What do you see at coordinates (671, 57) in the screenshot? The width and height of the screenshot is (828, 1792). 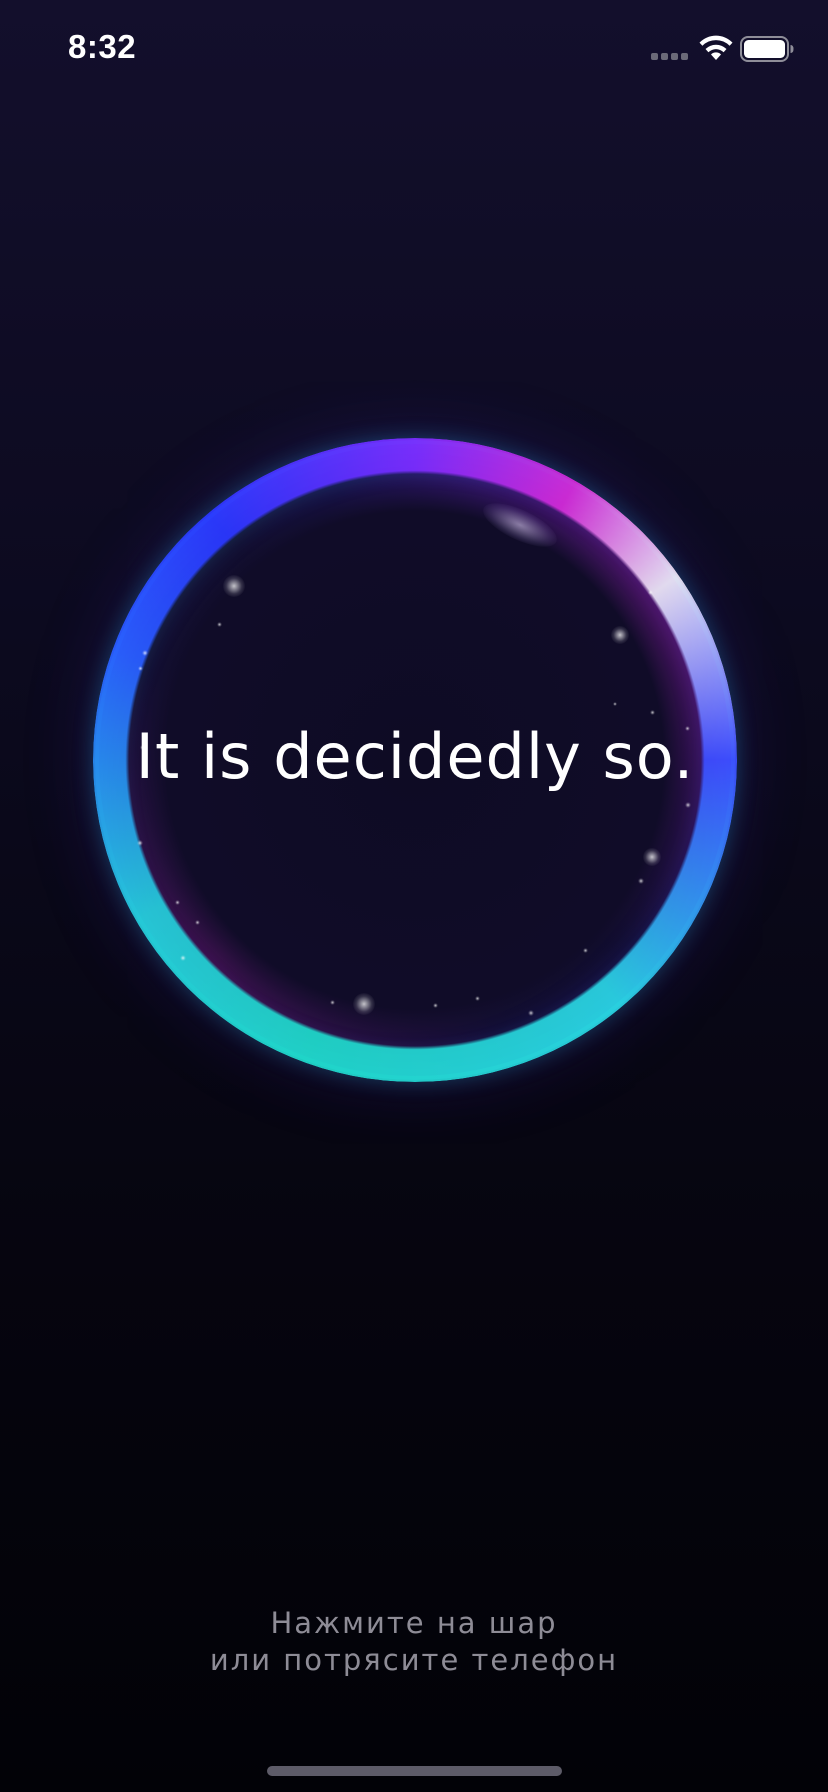 I see `signal-icon` at bounding box center [671, 57].